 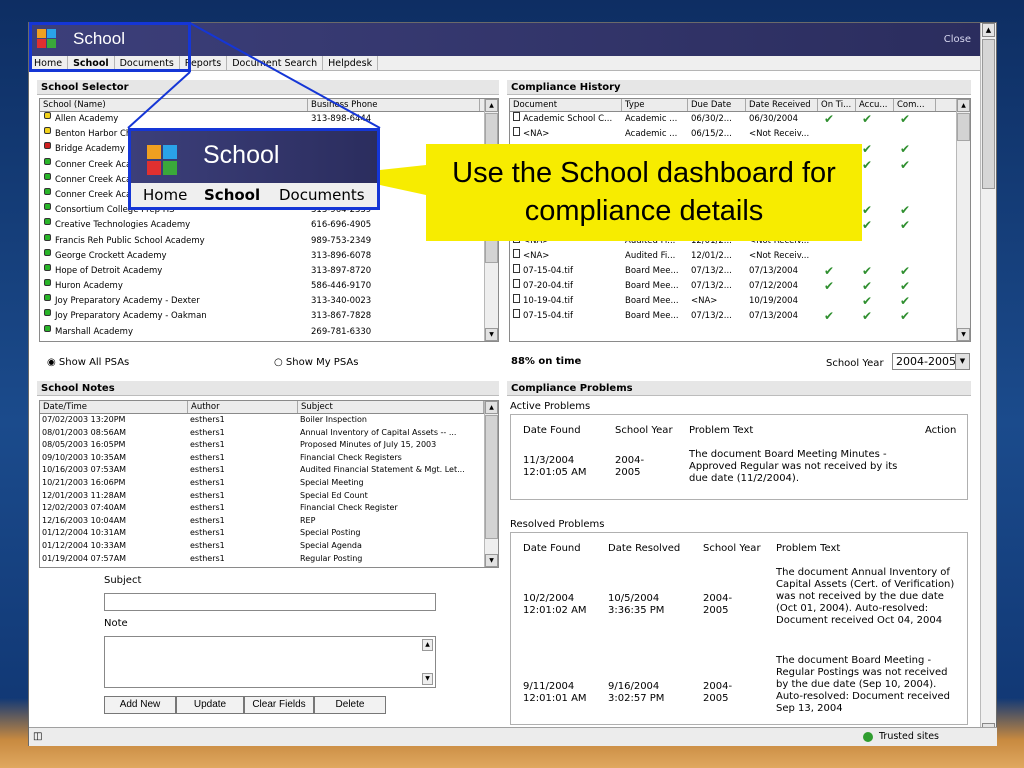 What do you see at coordinates (350, 705) in the screenshot?
I see `delete-button: Delete` at bounding box center [350, 705].